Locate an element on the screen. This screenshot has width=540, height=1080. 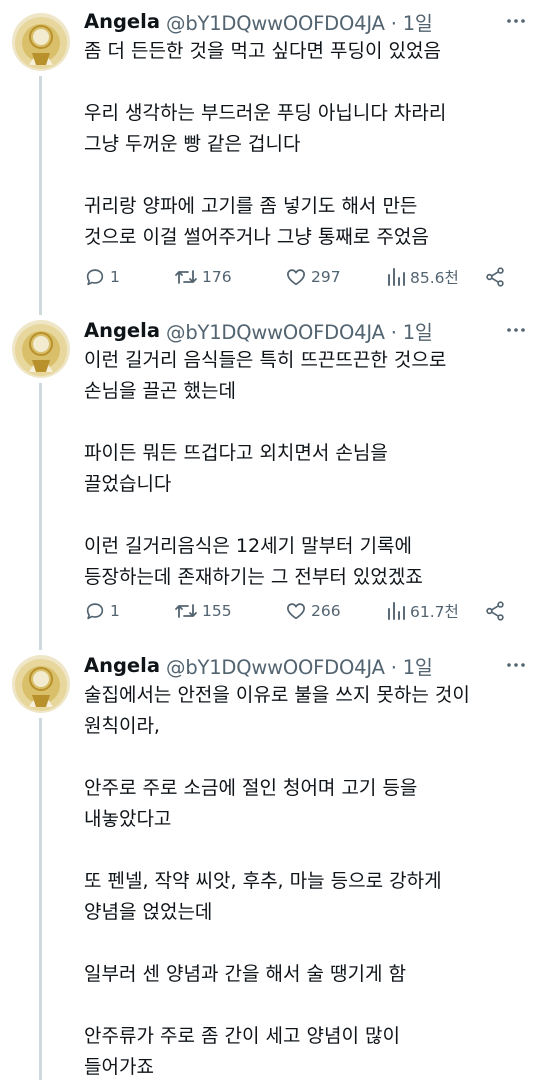
view-count: 61.7천 is located at coordinates (434, 612).